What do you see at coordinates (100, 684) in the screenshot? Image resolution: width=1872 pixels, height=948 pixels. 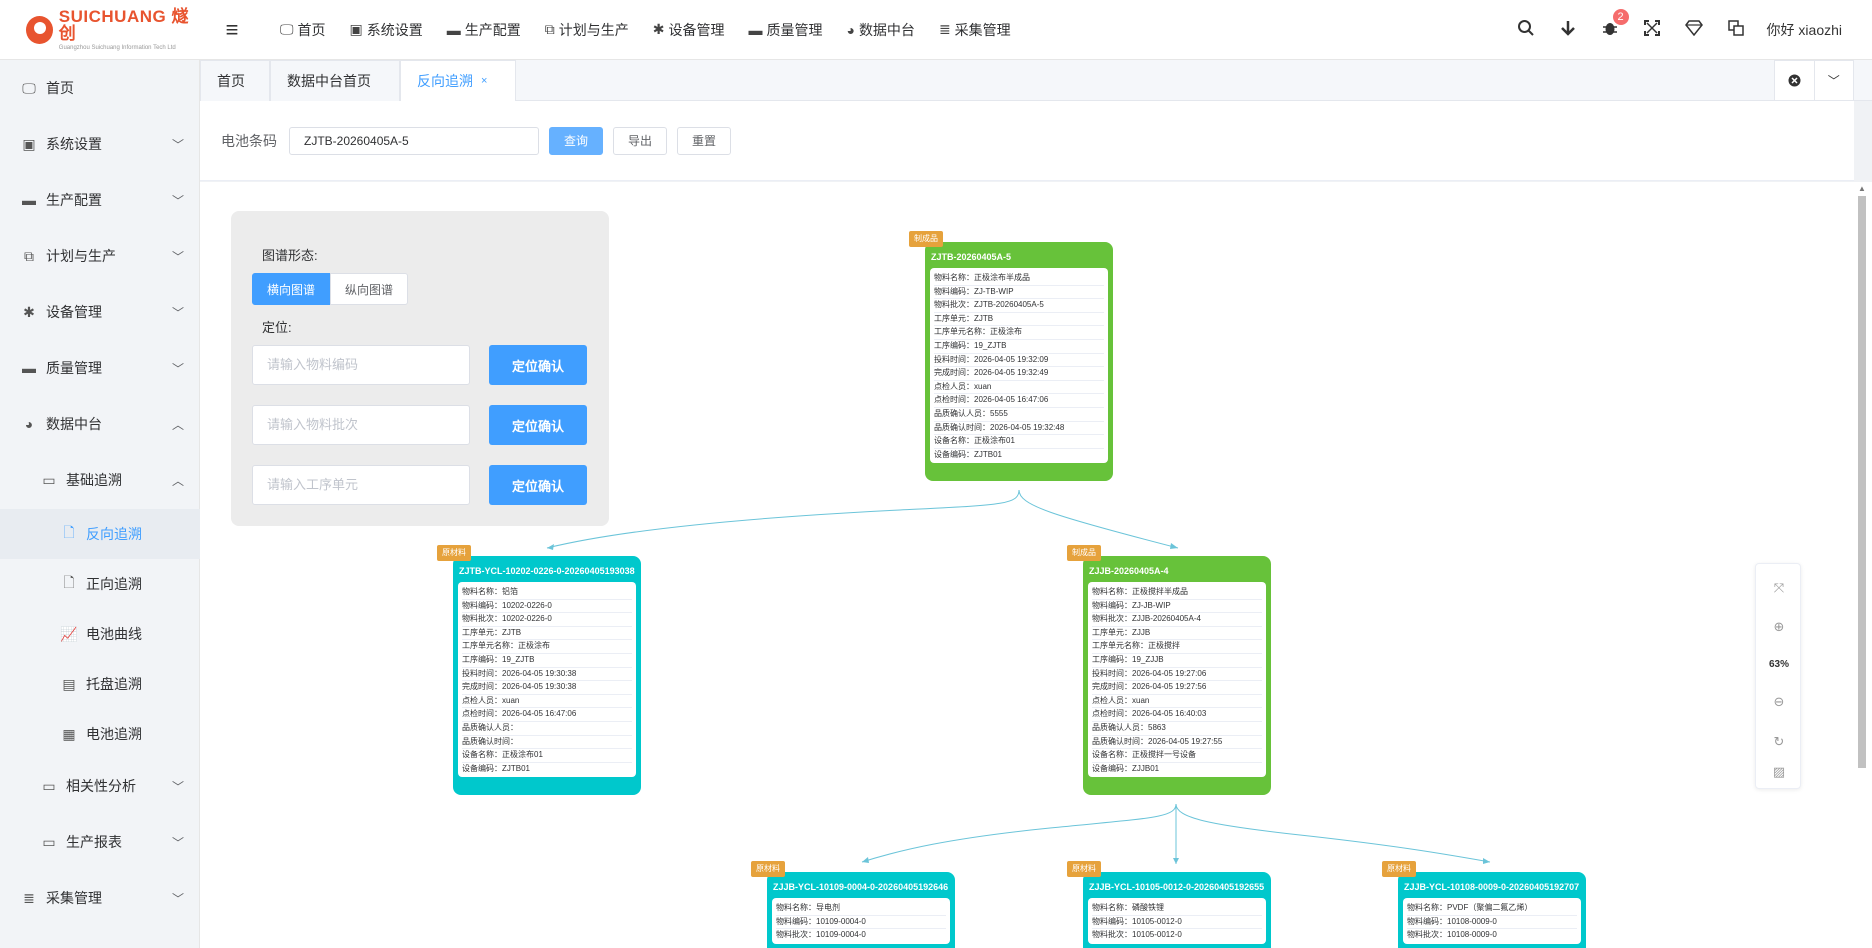 I see `sidebar-item-tray-trace: ▤ 托盘追溯` at bounding box center [100, 684].